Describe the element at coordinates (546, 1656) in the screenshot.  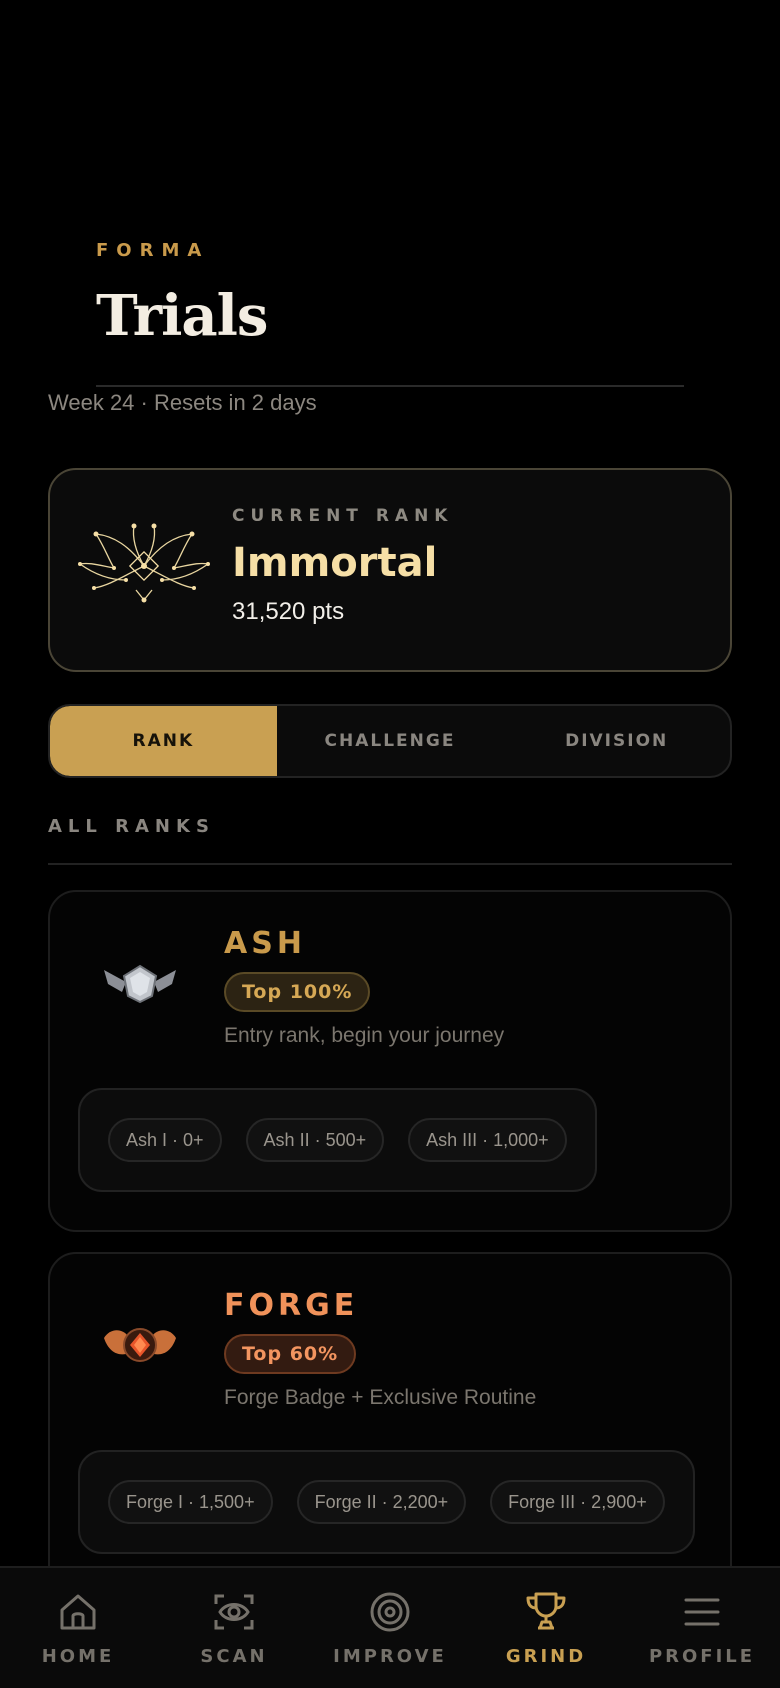
I see `nav-label: GRIND` at that location.